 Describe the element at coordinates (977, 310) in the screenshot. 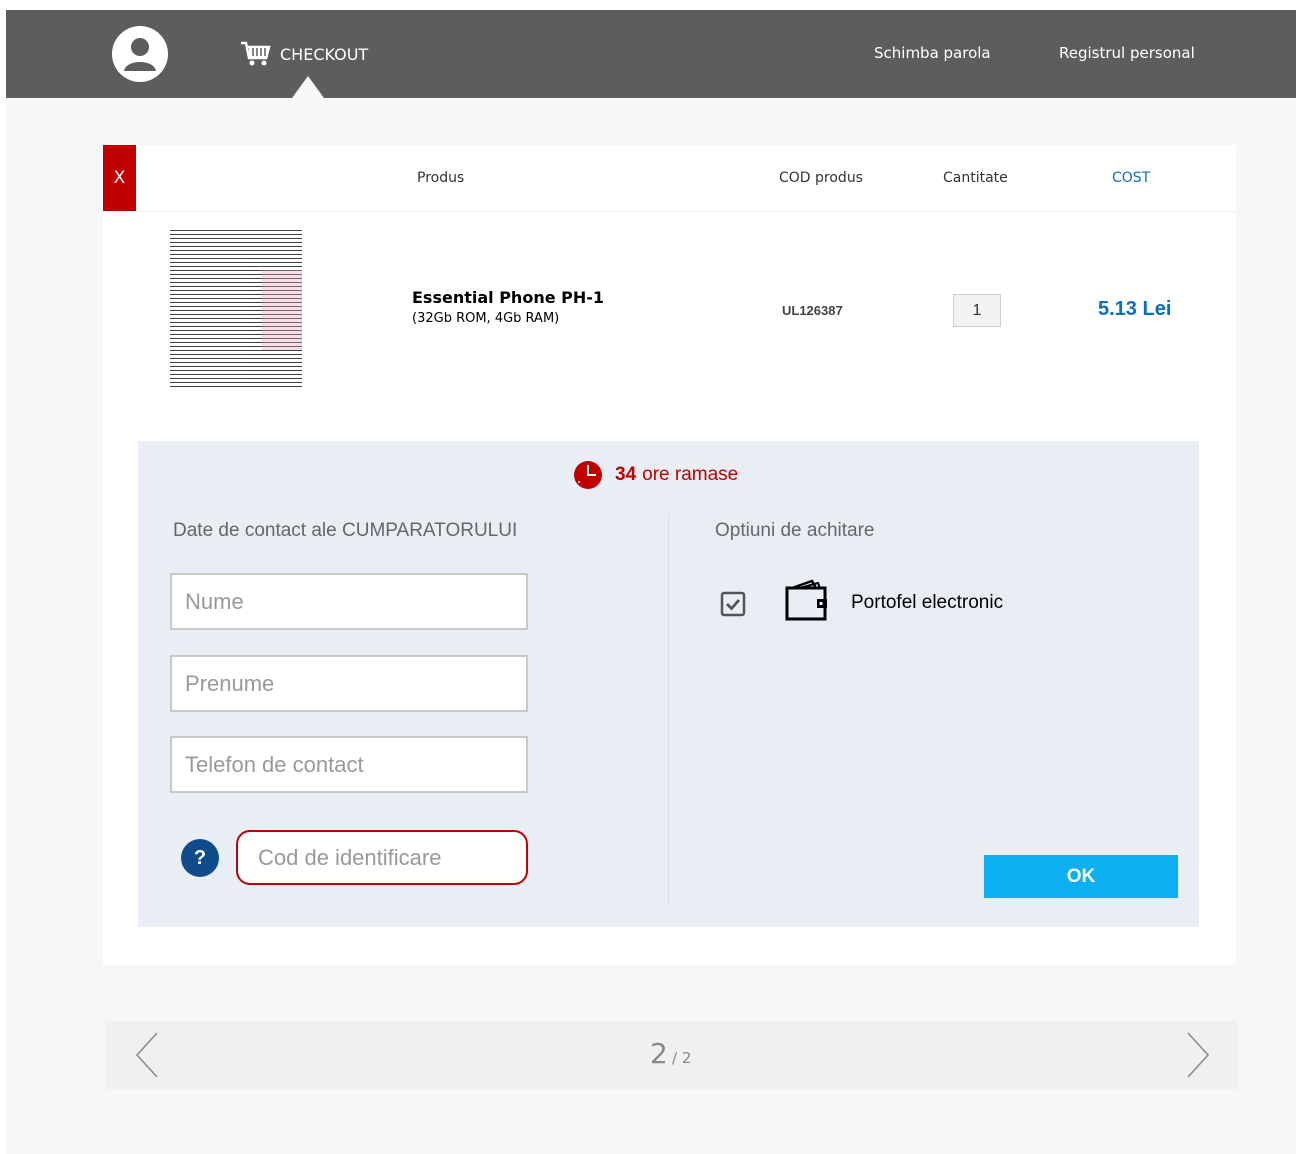

I see `quantity-input: 1` at that location.